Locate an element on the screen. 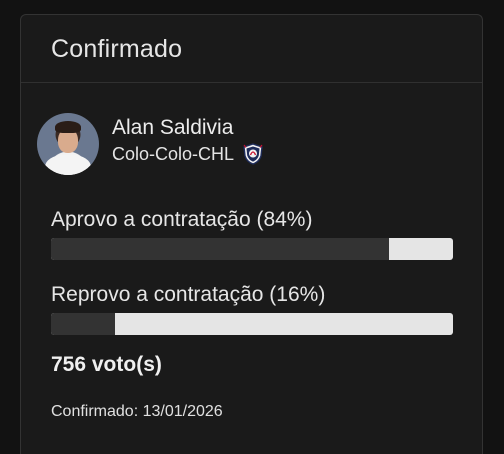 This screenshot has width=504, height=454. player-row: Alan Saldivia Colo-Colo-CHL is located at coordinates (150, 144).